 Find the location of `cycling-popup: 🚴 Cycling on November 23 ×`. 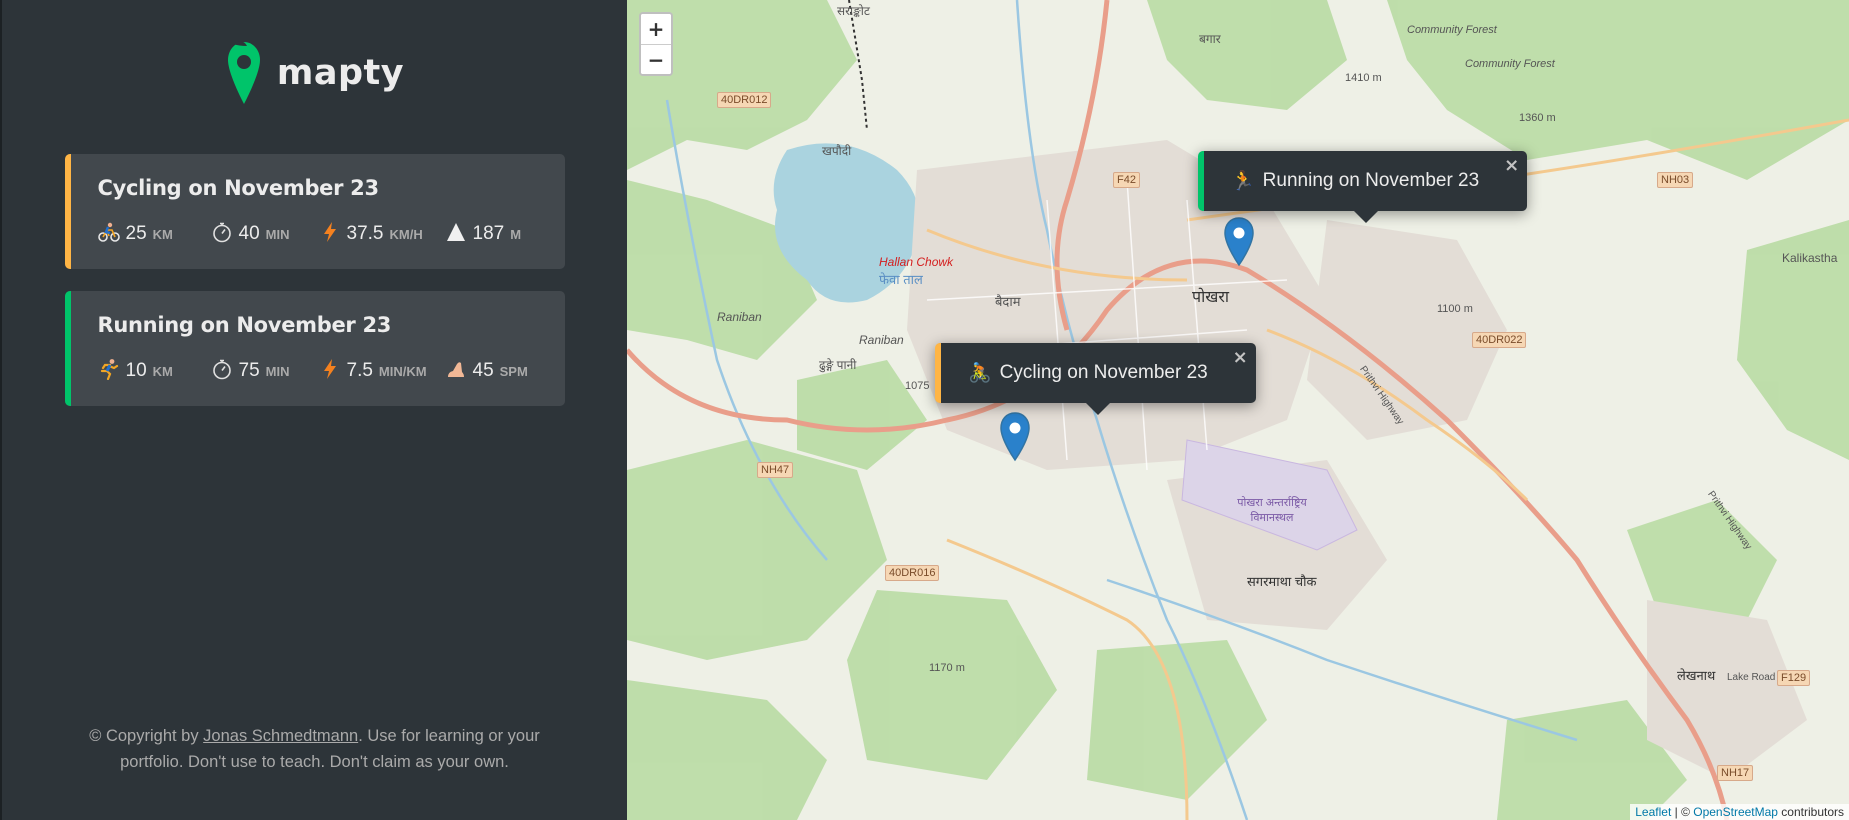

cycling-popup: 🚴 Cycling on November 23 × is located at coordinates (1095, 379).